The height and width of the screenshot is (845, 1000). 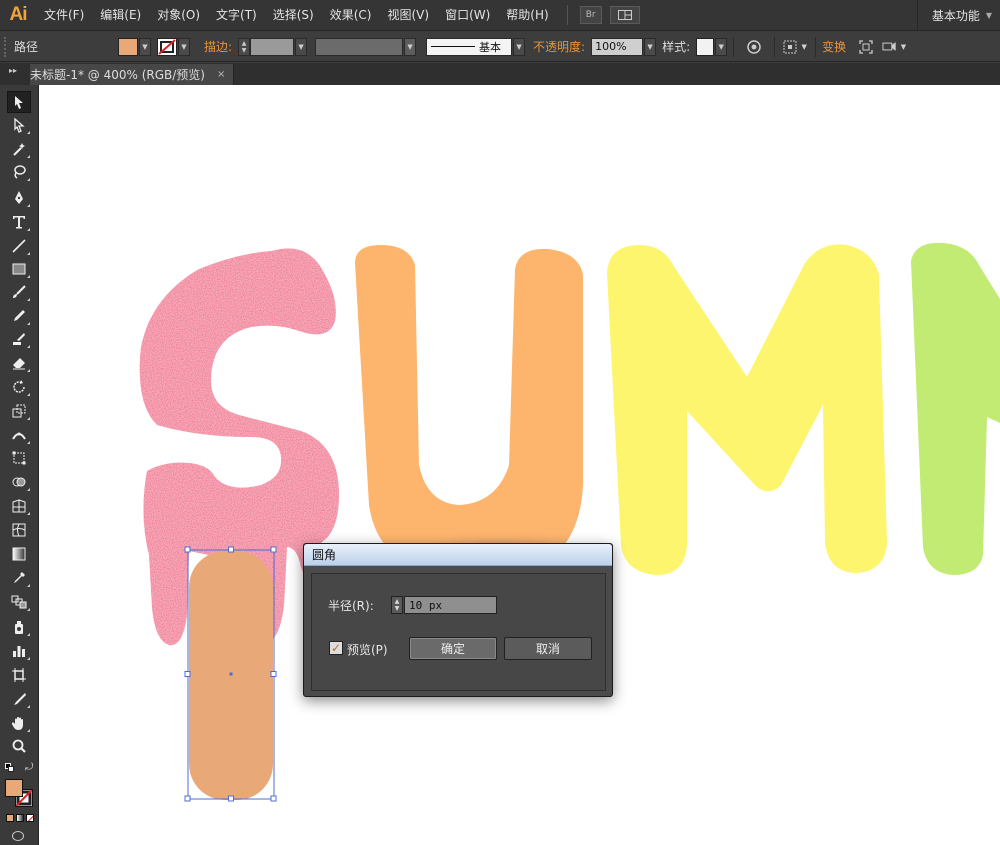 I want to click on pencil-tool, so click(x=19, y=316).